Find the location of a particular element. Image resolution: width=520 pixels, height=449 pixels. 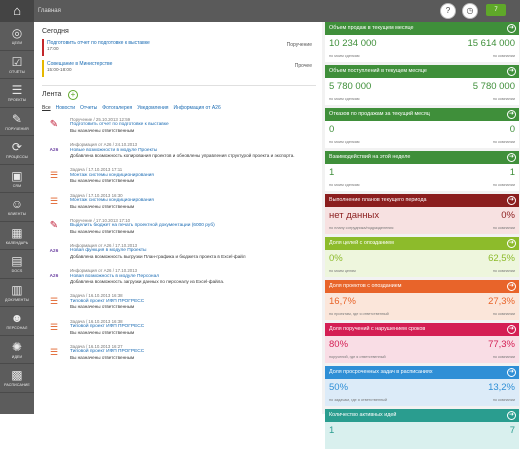

sidebar-item-1: ☑ Отчёты is located at coordinates (17, 65).